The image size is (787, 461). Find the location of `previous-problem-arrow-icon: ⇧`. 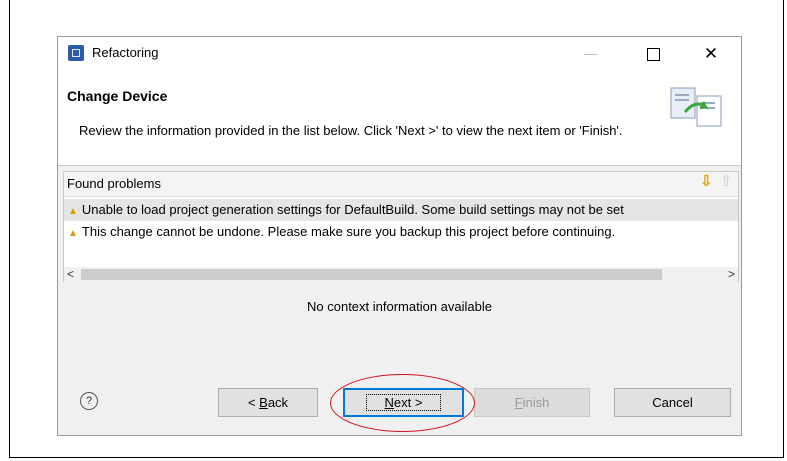

previous-problem-arrow-icon: ⇧ is located at coordinates (726, 181).